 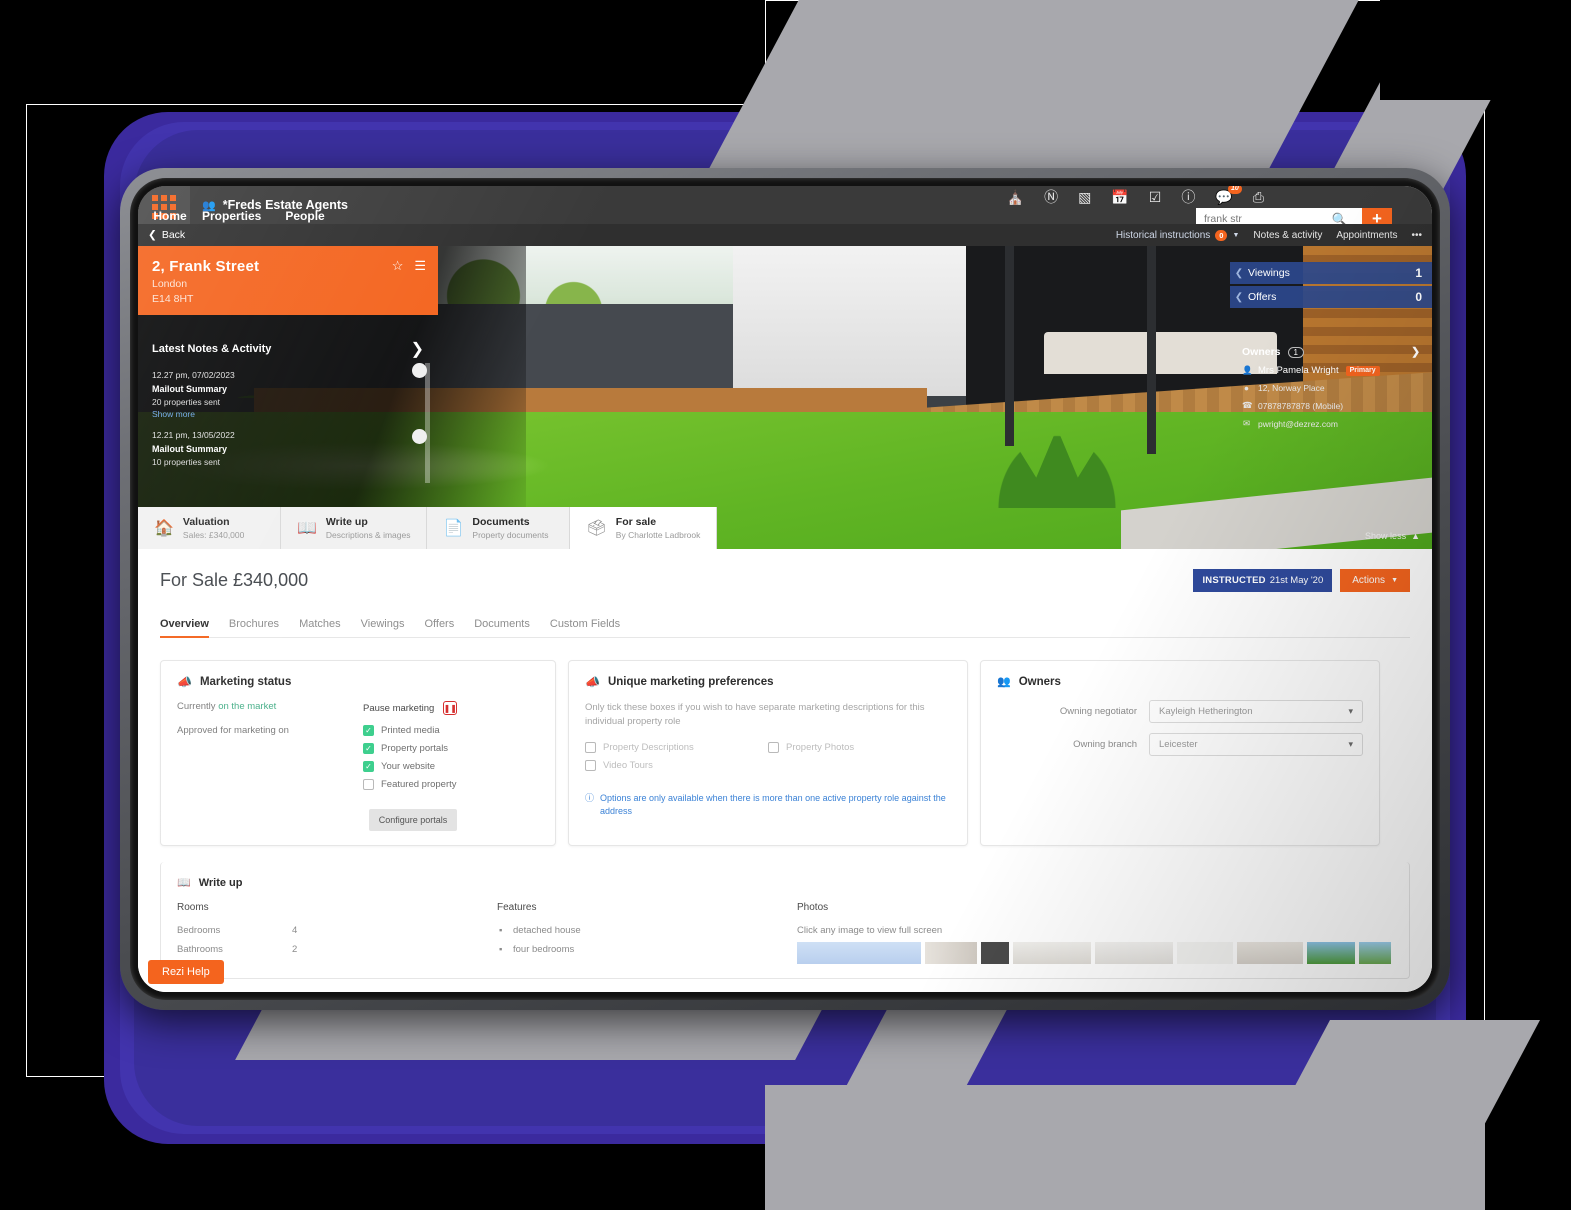 What do you see at coordinates (1051, 197) in the screenshot?
I see `register-icon: Ⓝ` at bounding box center [1051, 197].